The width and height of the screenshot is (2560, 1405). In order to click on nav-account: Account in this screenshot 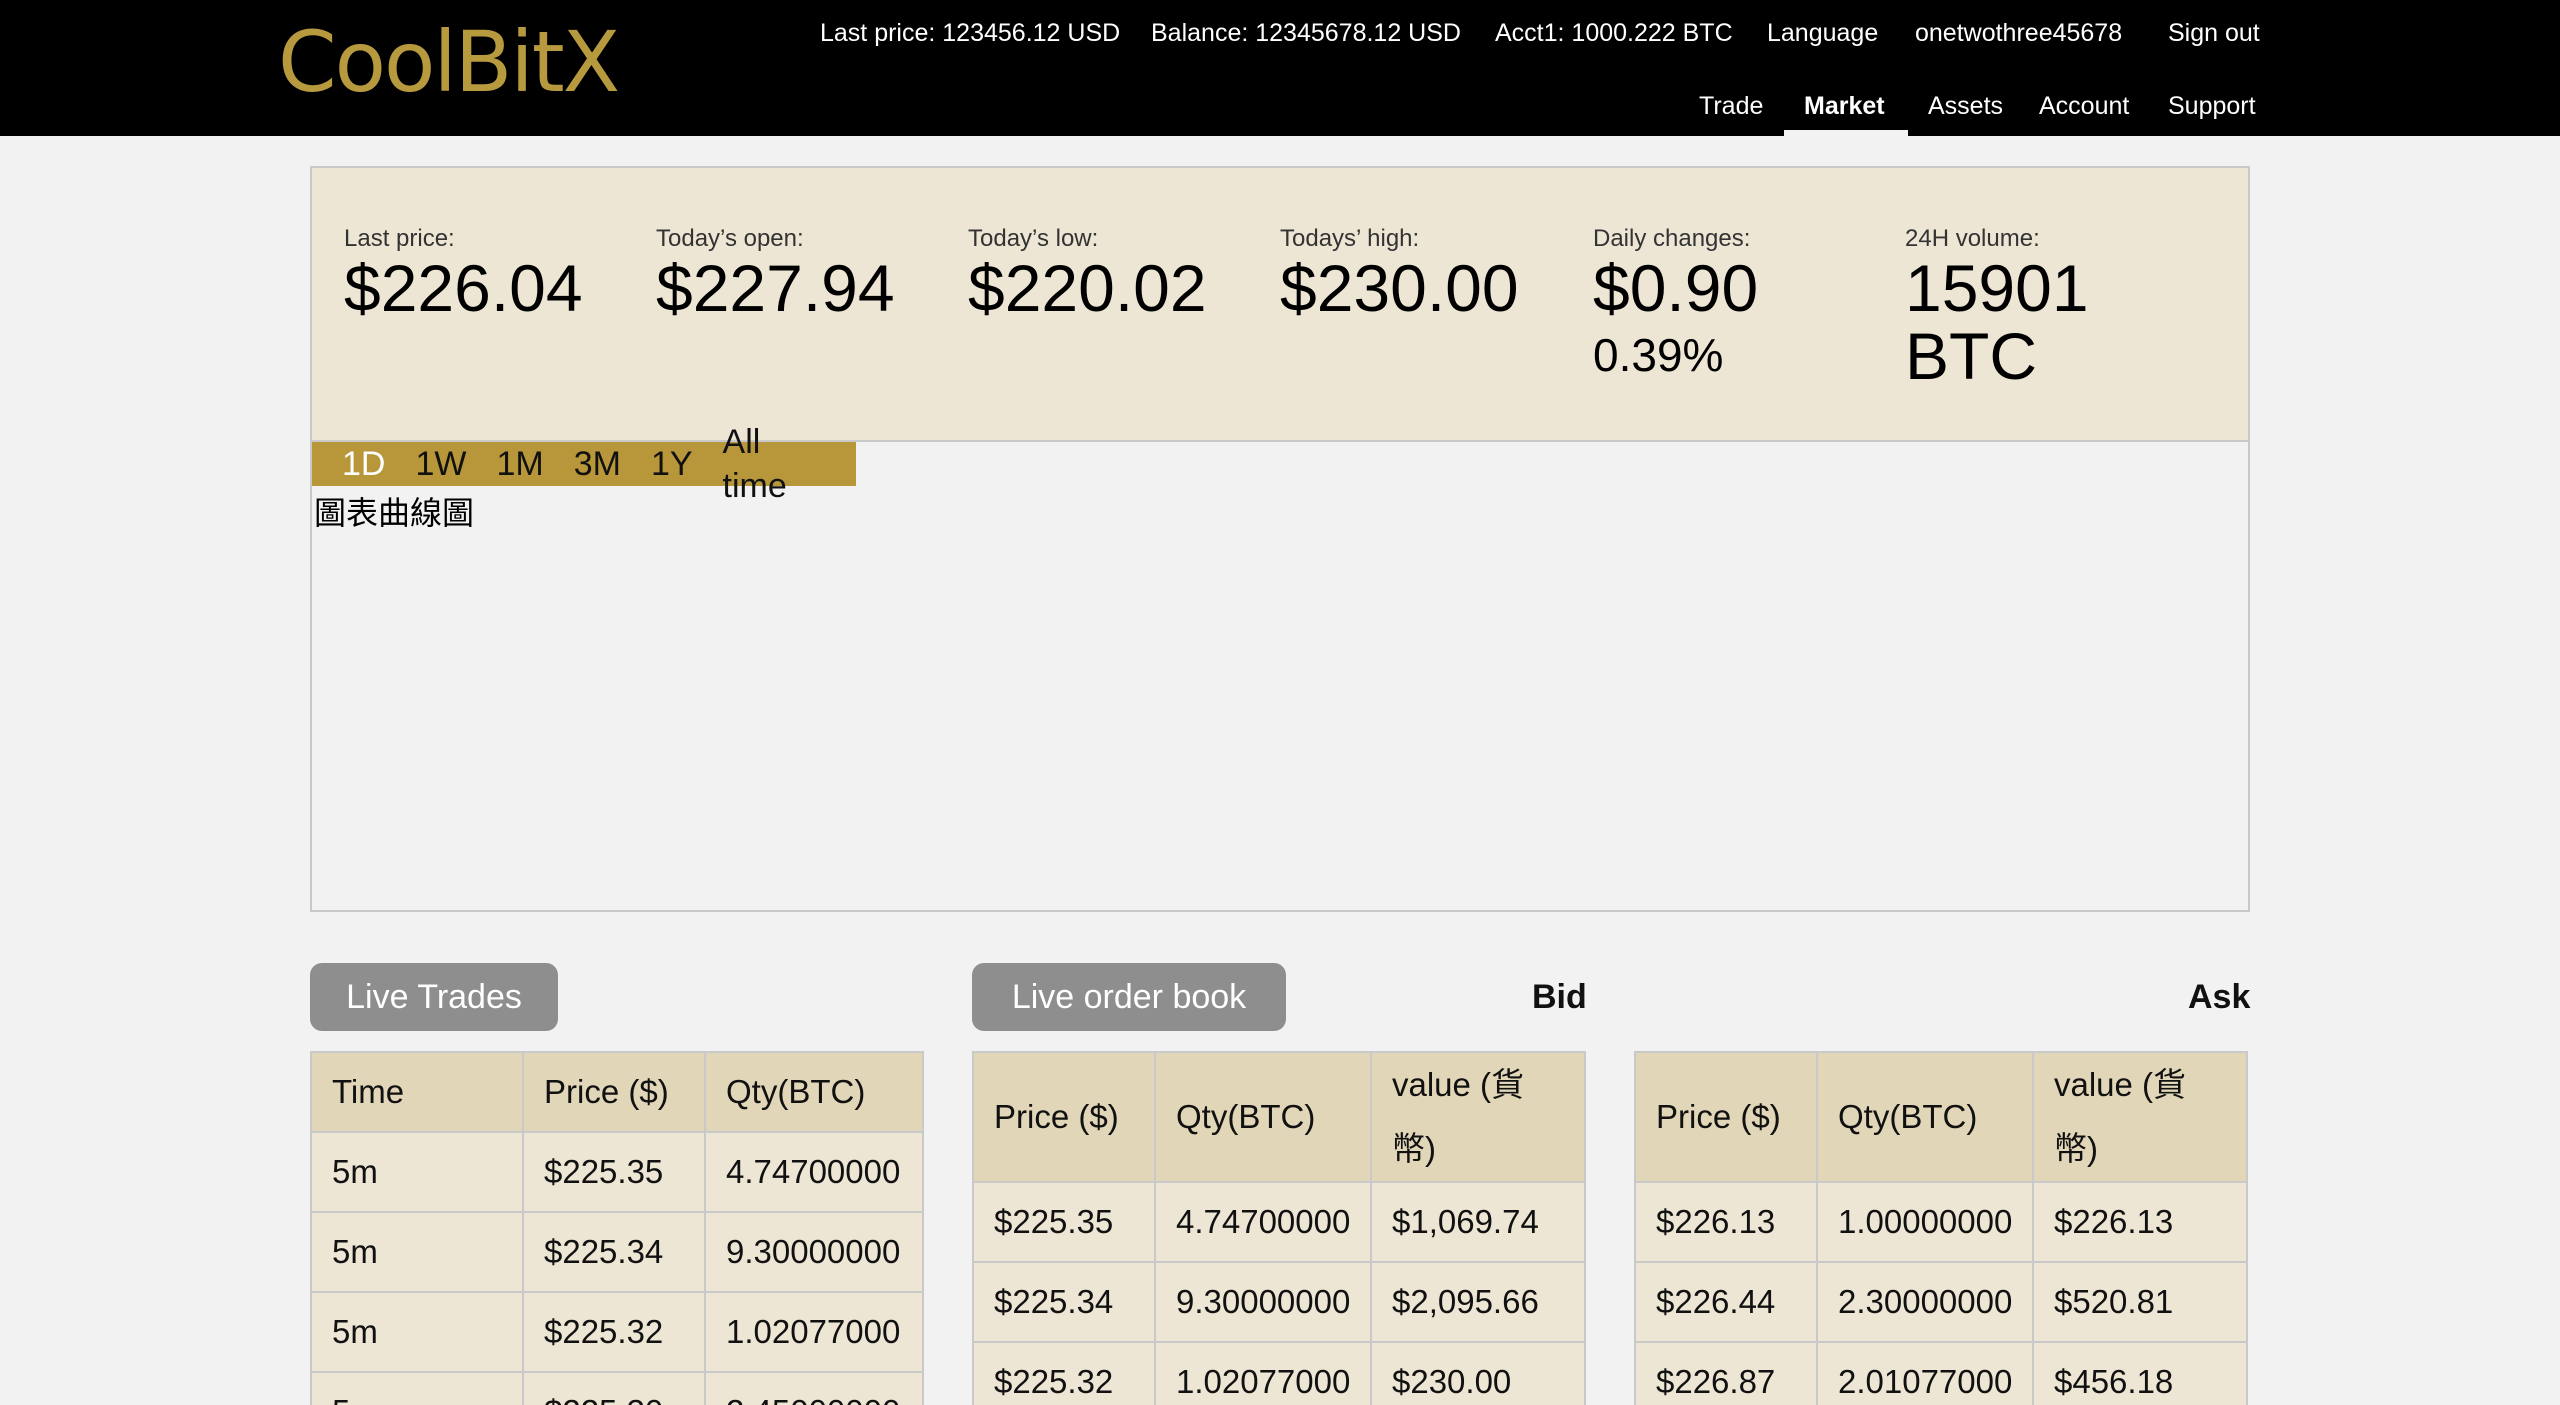, I will do `click(2084, 106)`.